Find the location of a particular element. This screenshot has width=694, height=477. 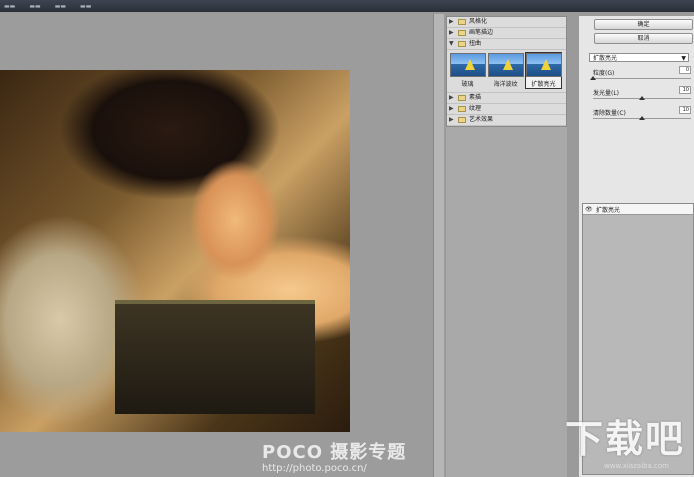

filter-thumb-ocean-ripple: 海洋波纹 is located at coordinates (506, 70).